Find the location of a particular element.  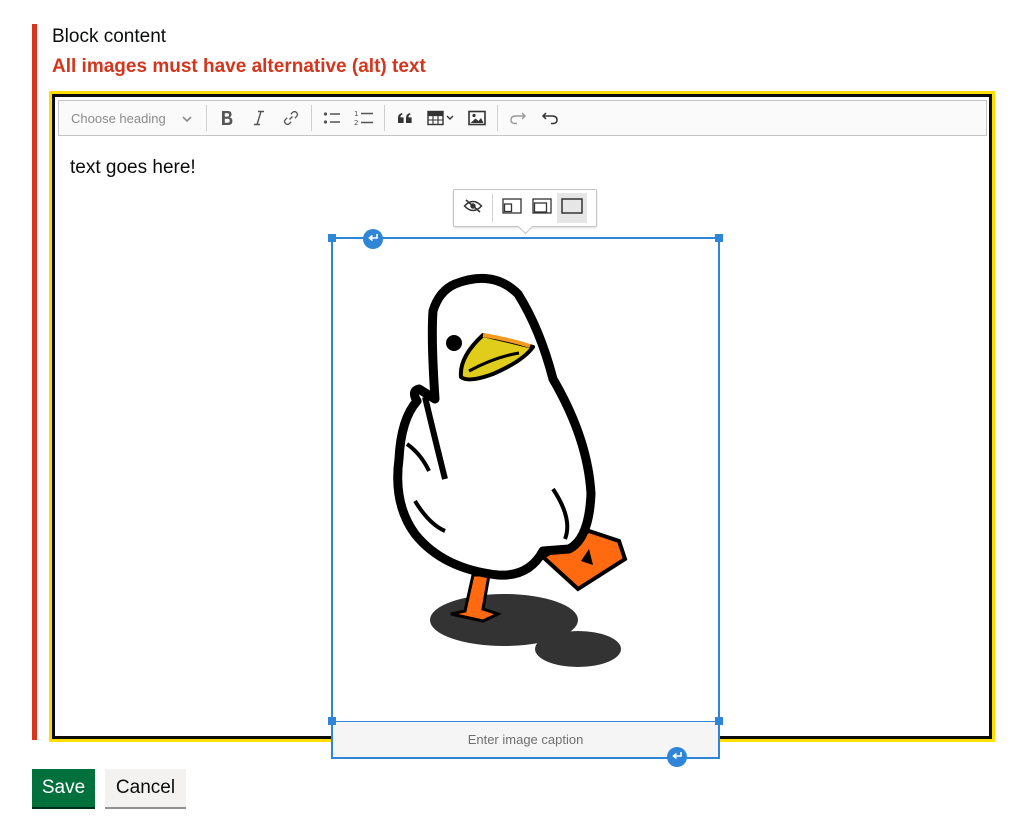

cancel-button: Cancel is located at coordinates (145, 788).